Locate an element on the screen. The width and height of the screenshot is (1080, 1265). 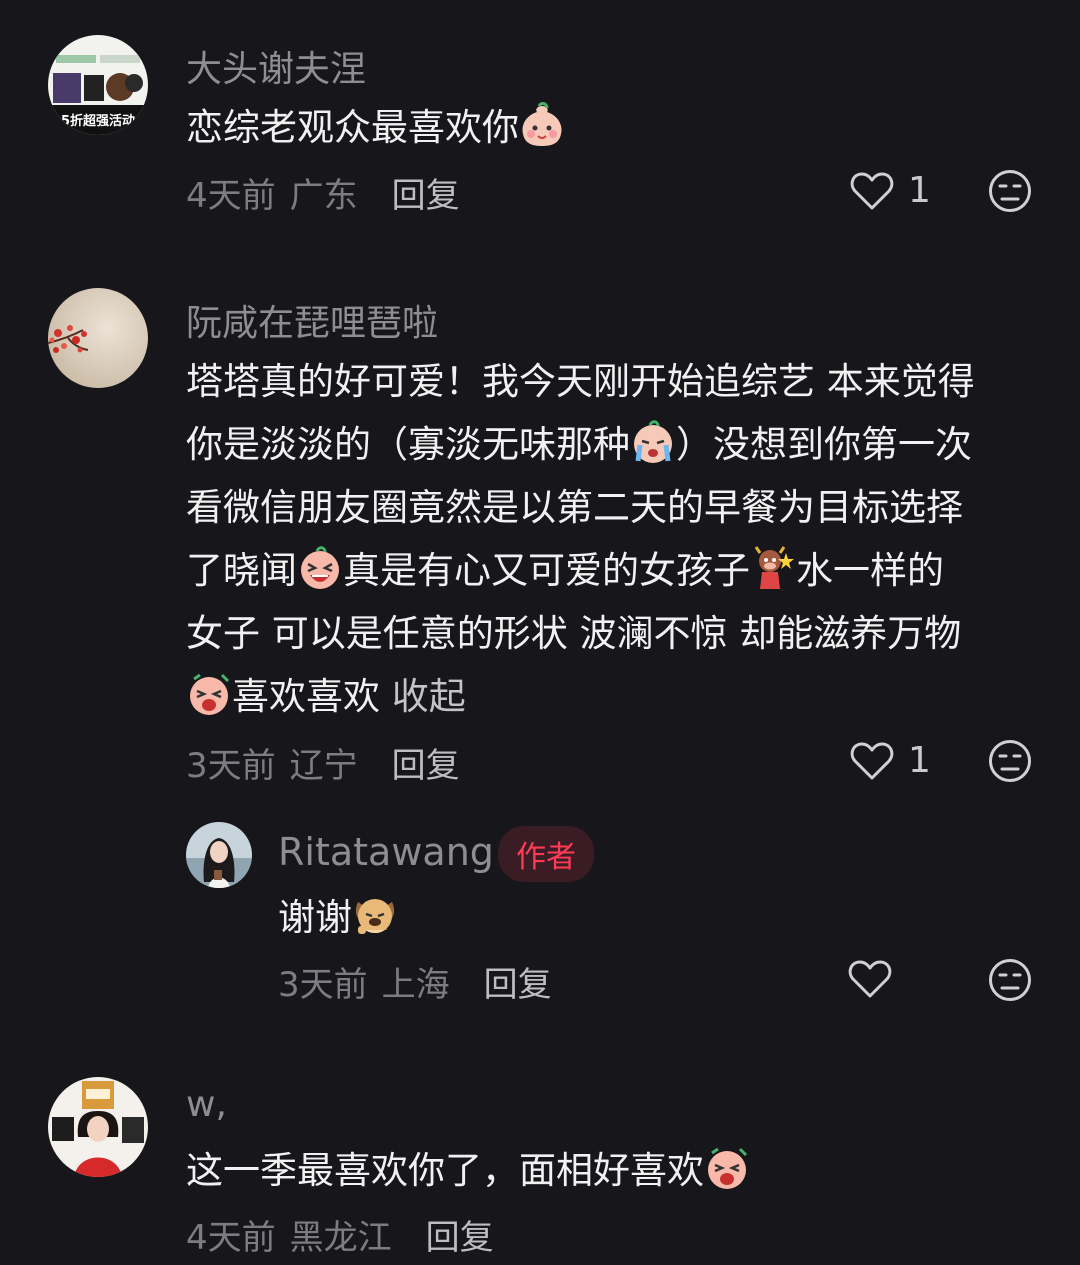
username: w, is located at coordinates (206, 1104).